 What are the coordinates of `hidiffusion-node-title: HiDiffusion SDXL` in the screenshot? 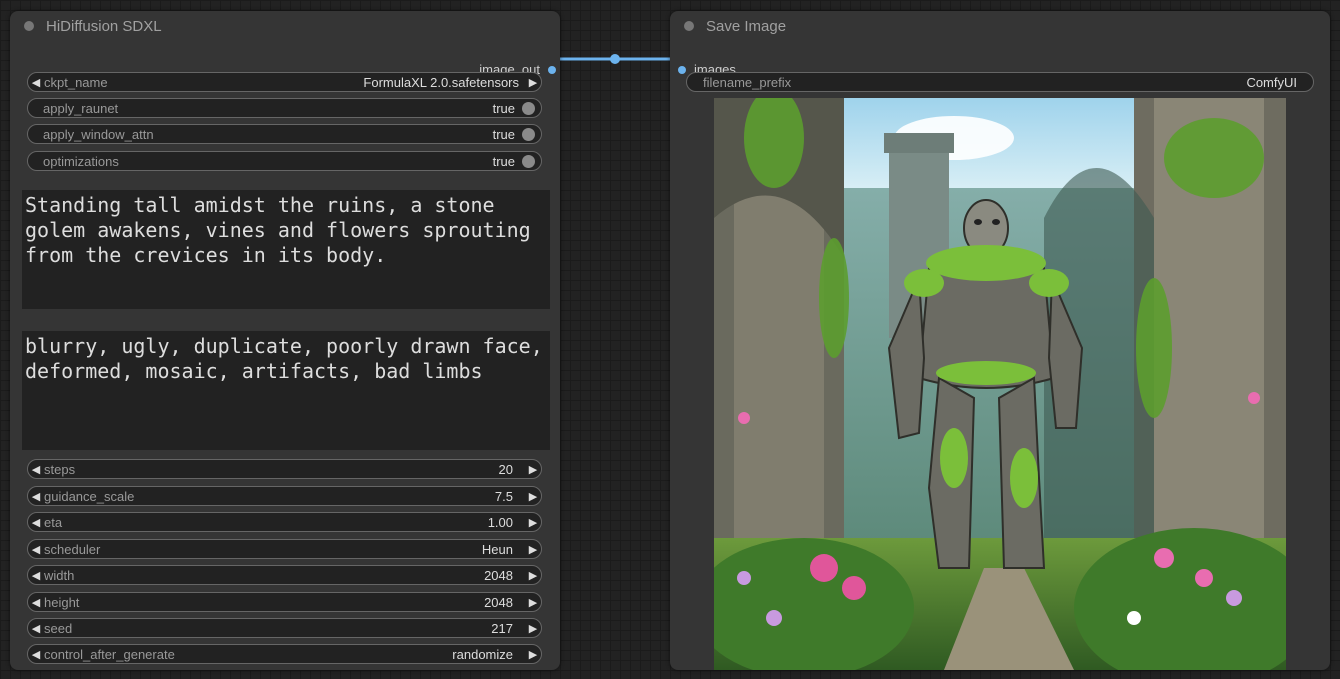 It's located at (285, 26).